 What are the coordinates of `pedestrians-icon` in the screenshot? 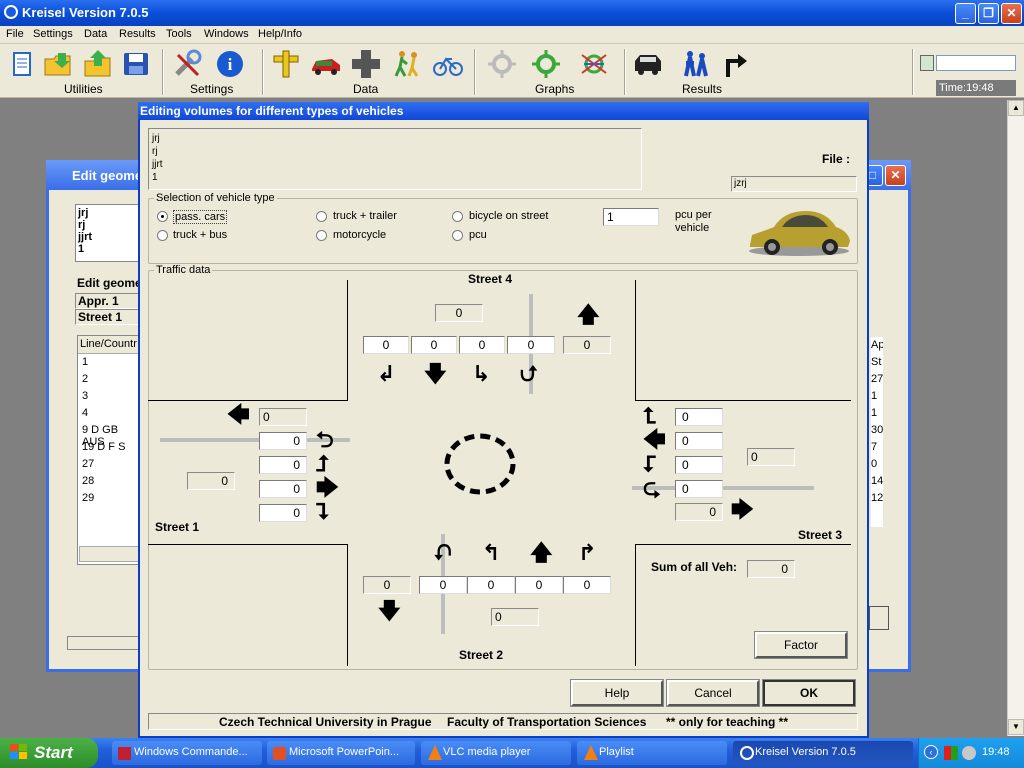 It's located at (408, 64).